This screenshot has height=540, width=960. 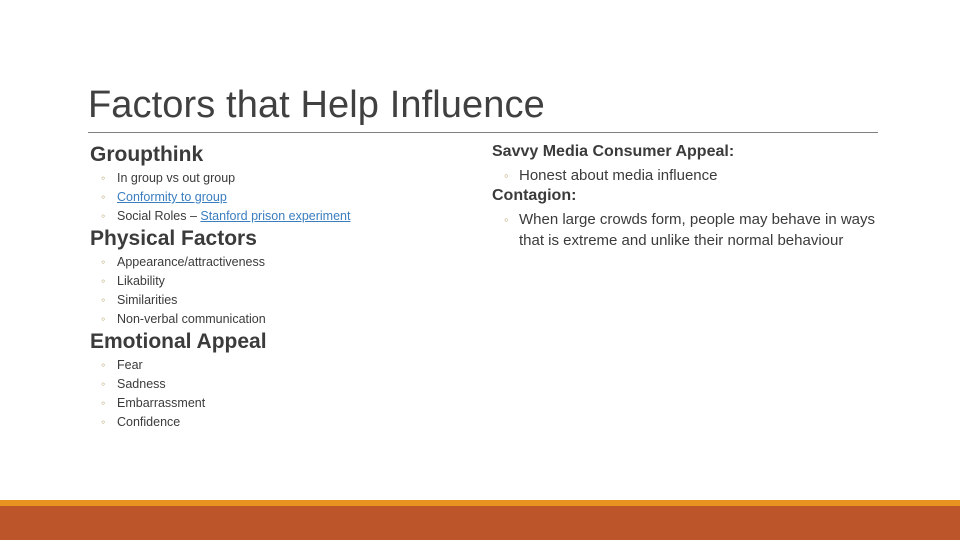 I want to click on bullet-text: Likability, so click(x=141, y=281).